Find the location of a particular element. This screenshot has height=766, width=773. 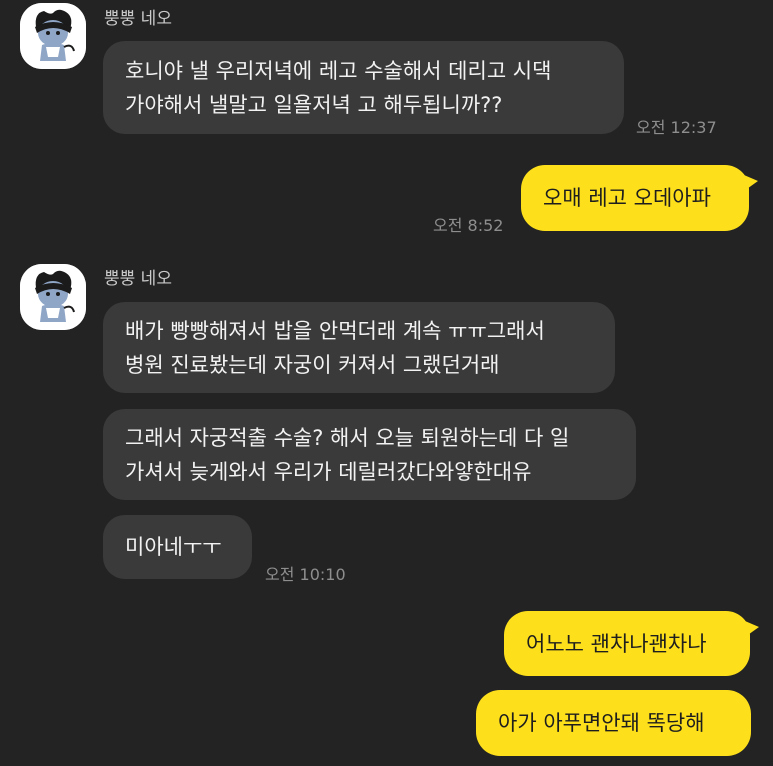

message-timestamp: 오전 10:10 is located at coordinates (305, 574).